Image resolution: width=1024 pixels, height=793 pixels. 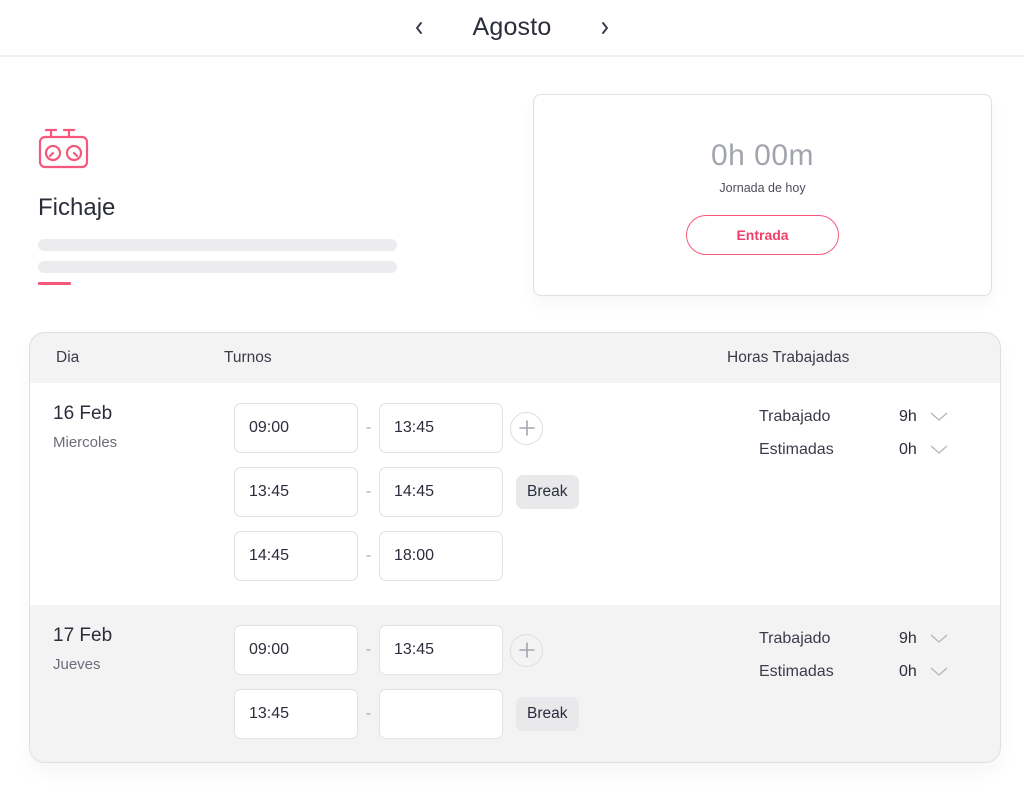 I want to click on next-month-button, so click(x=605, y=28).